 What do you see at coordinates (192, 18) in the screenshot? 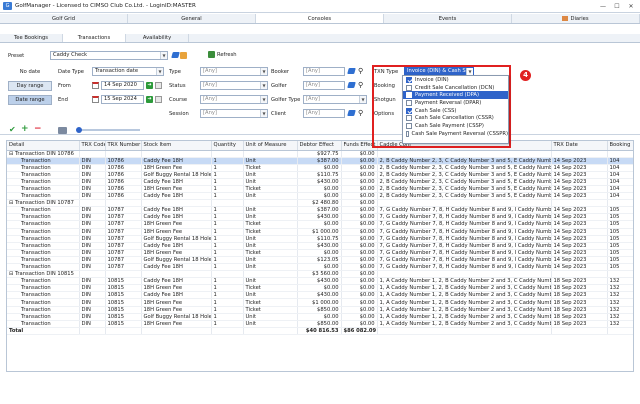
I see `tab-general: General` at bounding box center [192, 18].